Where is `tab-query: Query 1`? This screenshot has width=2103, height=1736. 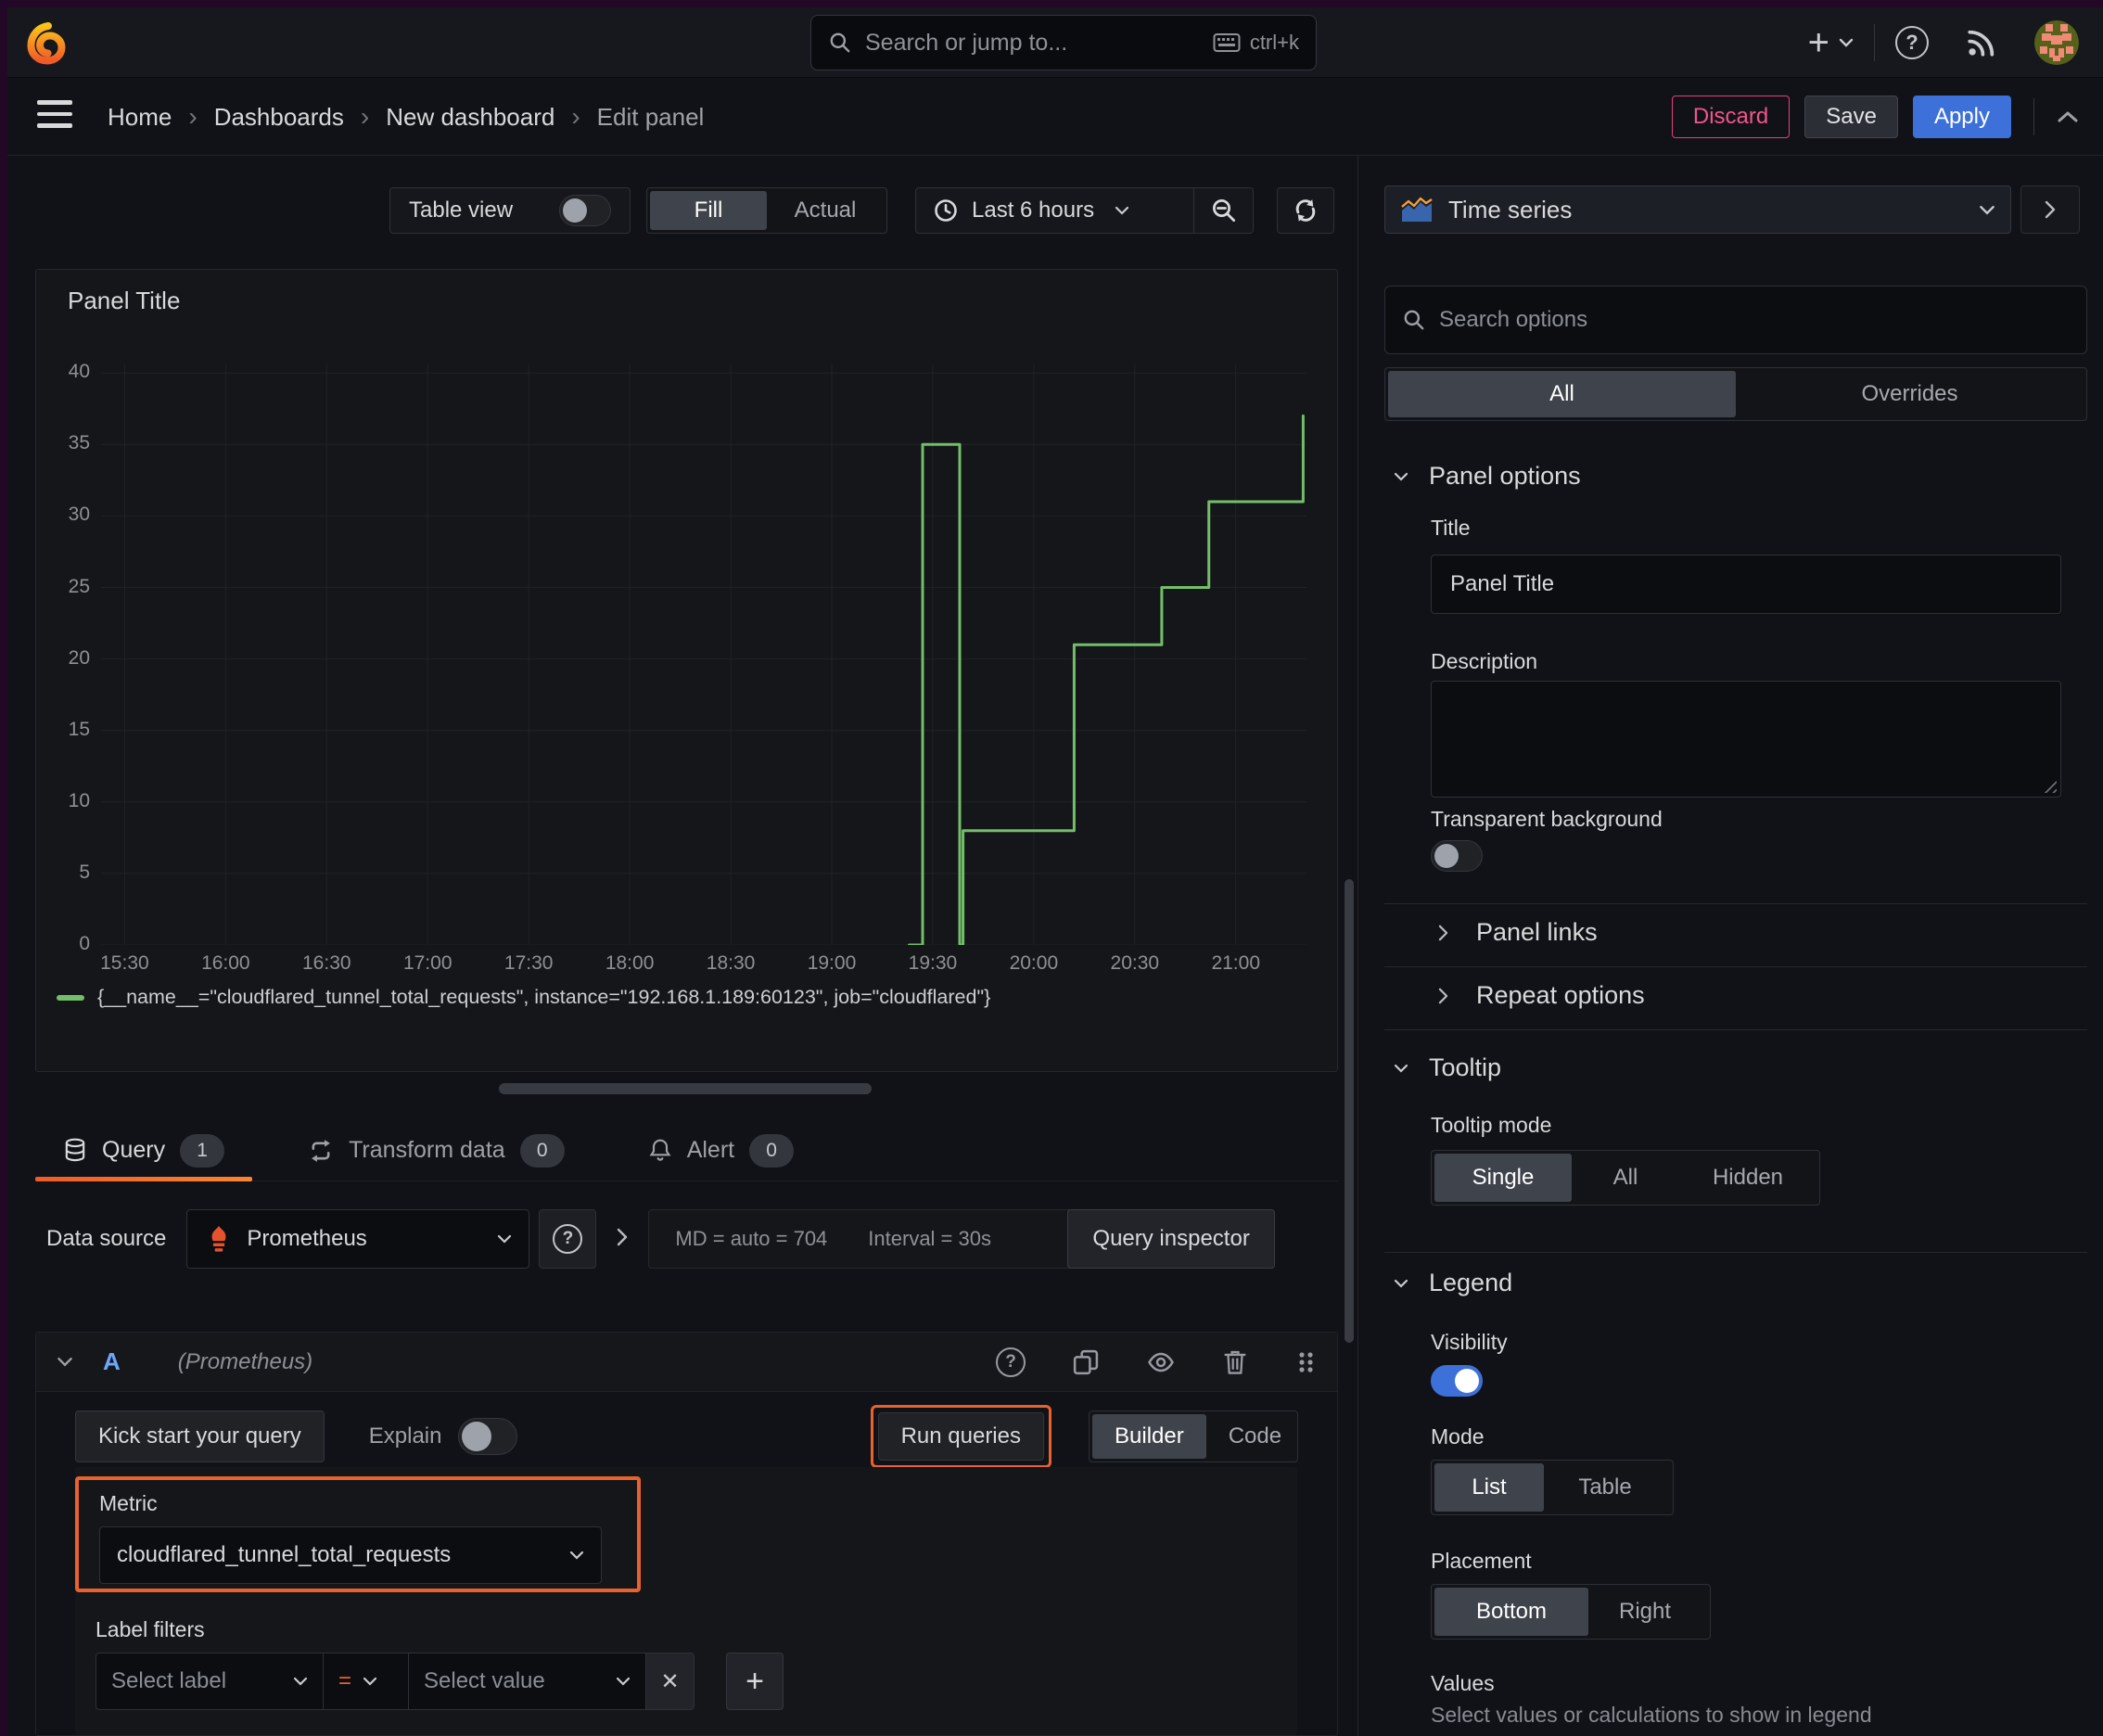
tab-query: Query 1 is located at coordinates (144, 1150).